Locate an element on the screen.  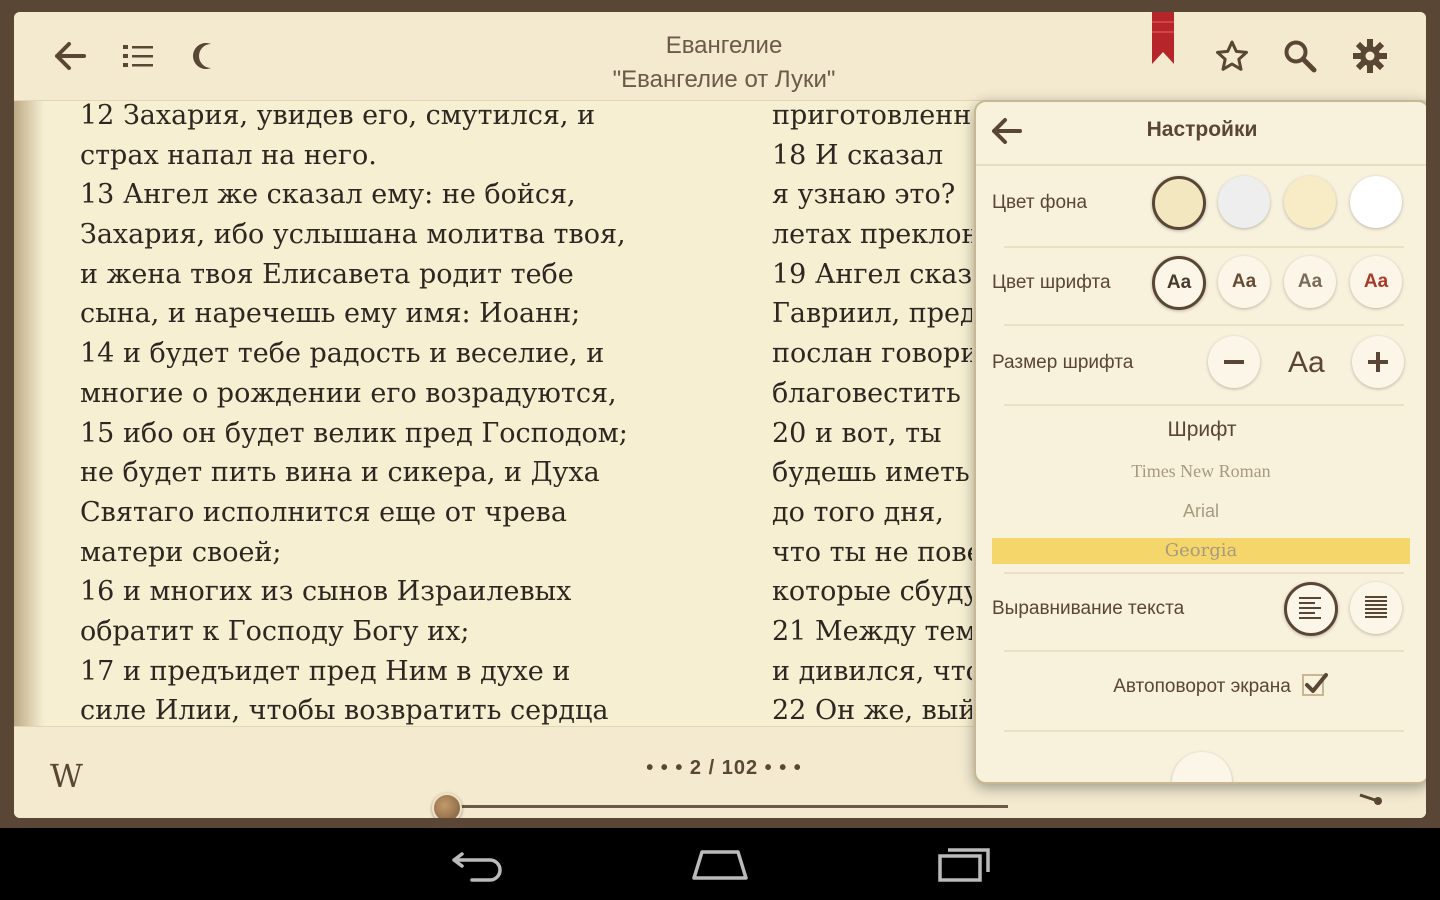
align-left-icon is located at coordinates (1310, 608).